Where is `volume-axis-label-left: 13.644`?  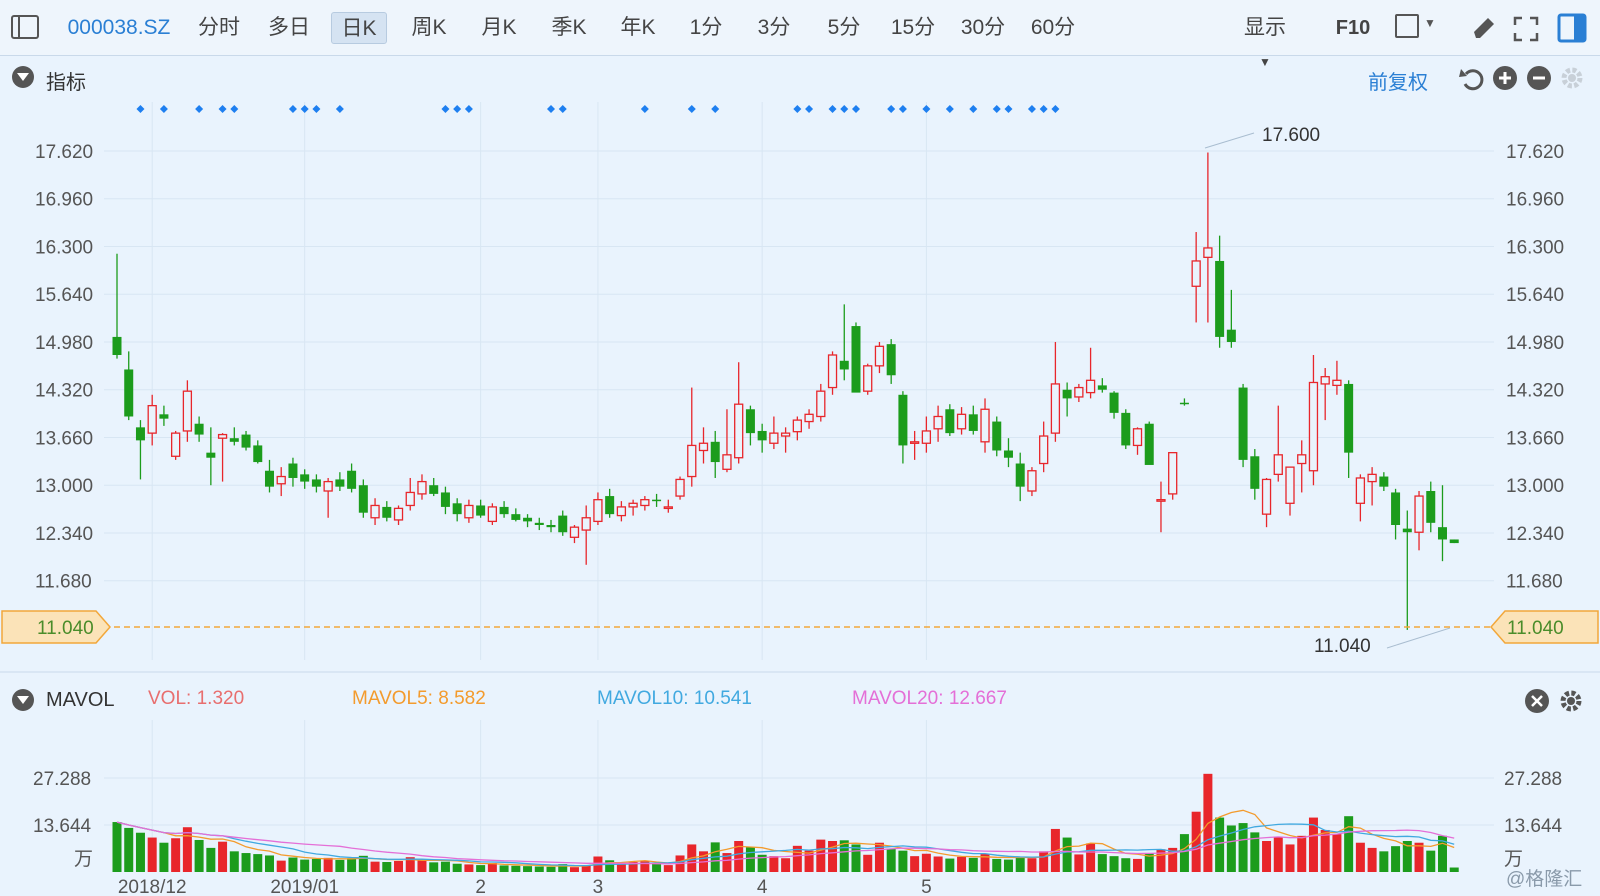
volume-axis-label-left: 13.644 is located at coordinates (62, 826).